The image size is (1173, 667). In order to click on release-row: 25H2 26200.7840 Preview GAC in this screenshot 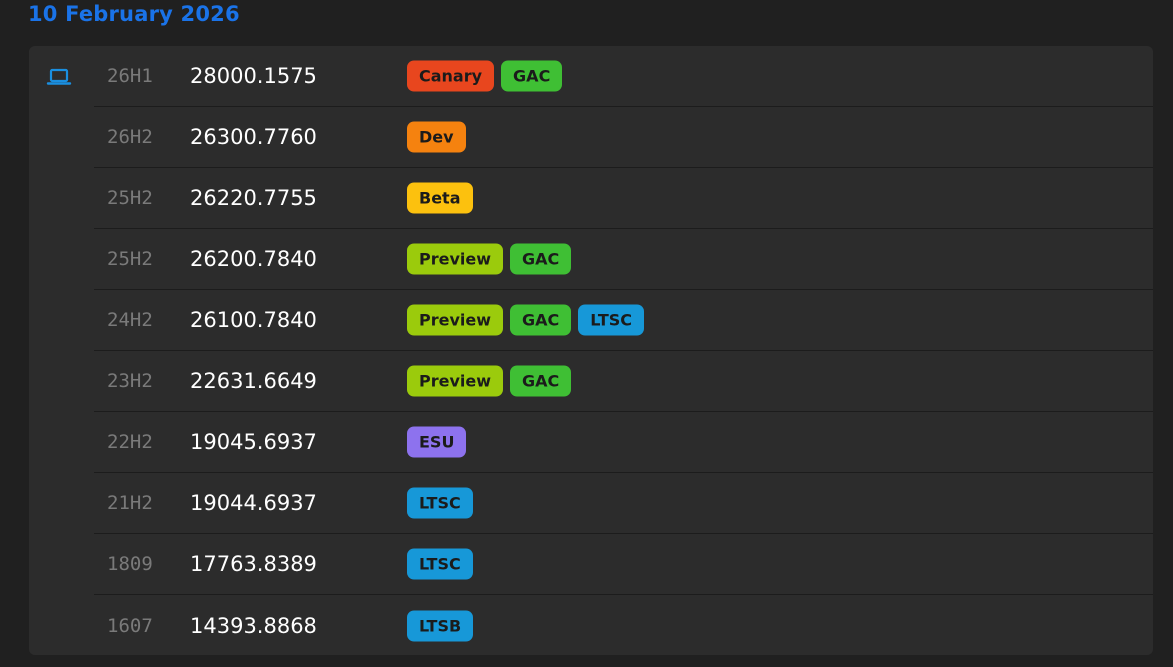, I will do `click(623, 259)`.